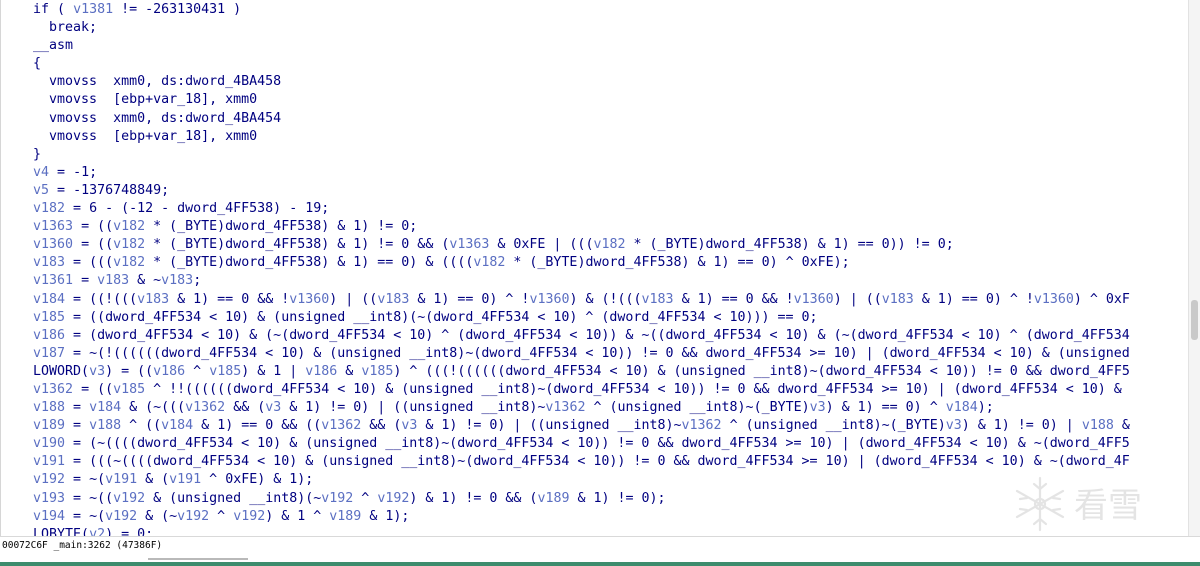 This screenshot has height=566, width=1200. I want to click on code-line: vmovss xmm0, ds:dword_4BA458, so click(595, 82).